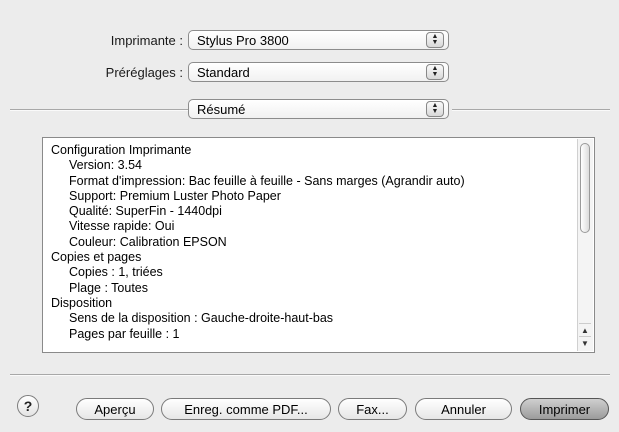 This screenshot has height=432, width=619. I want to click on panel-row: Résumé ▲ ▼, so click(318, 109).